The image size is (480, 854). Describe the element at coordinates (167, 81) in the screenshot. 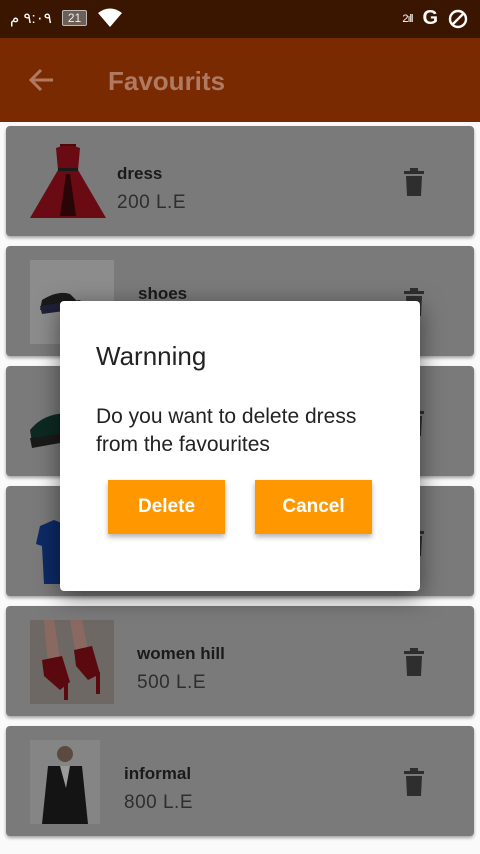

I see `page-title: Favourits` at that location.